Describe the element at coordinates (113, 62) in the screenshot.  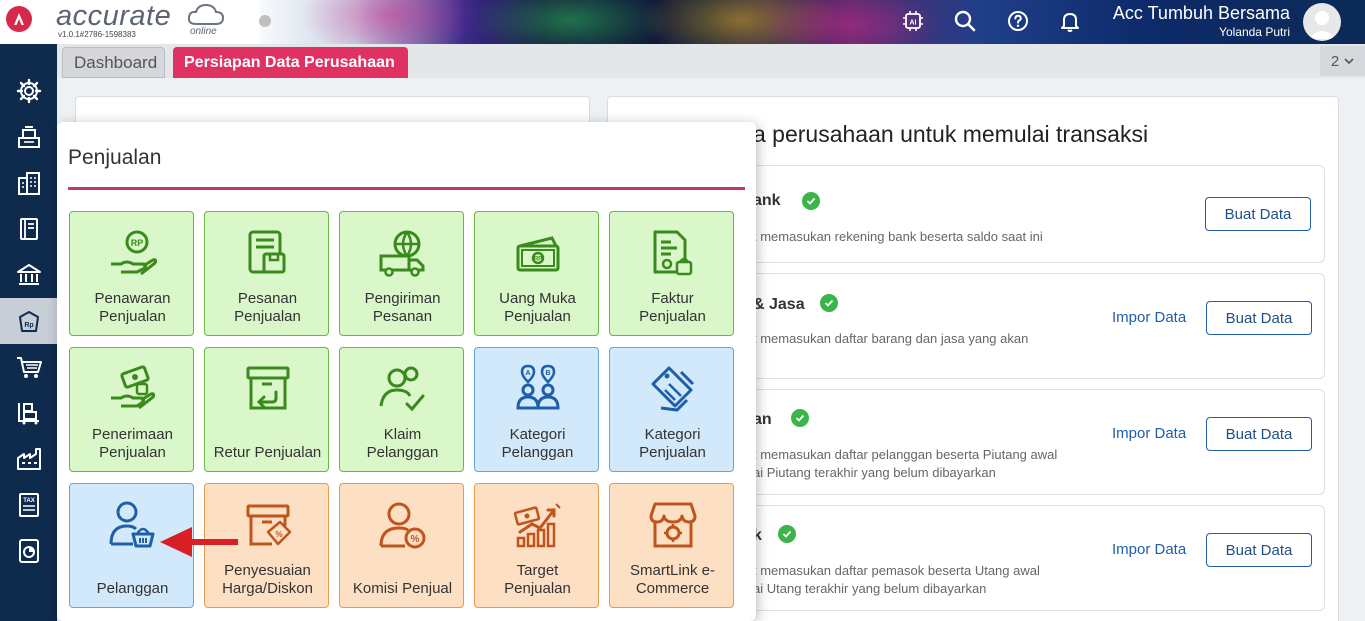
I see `tab-dashboard: Dashboard` at that location.